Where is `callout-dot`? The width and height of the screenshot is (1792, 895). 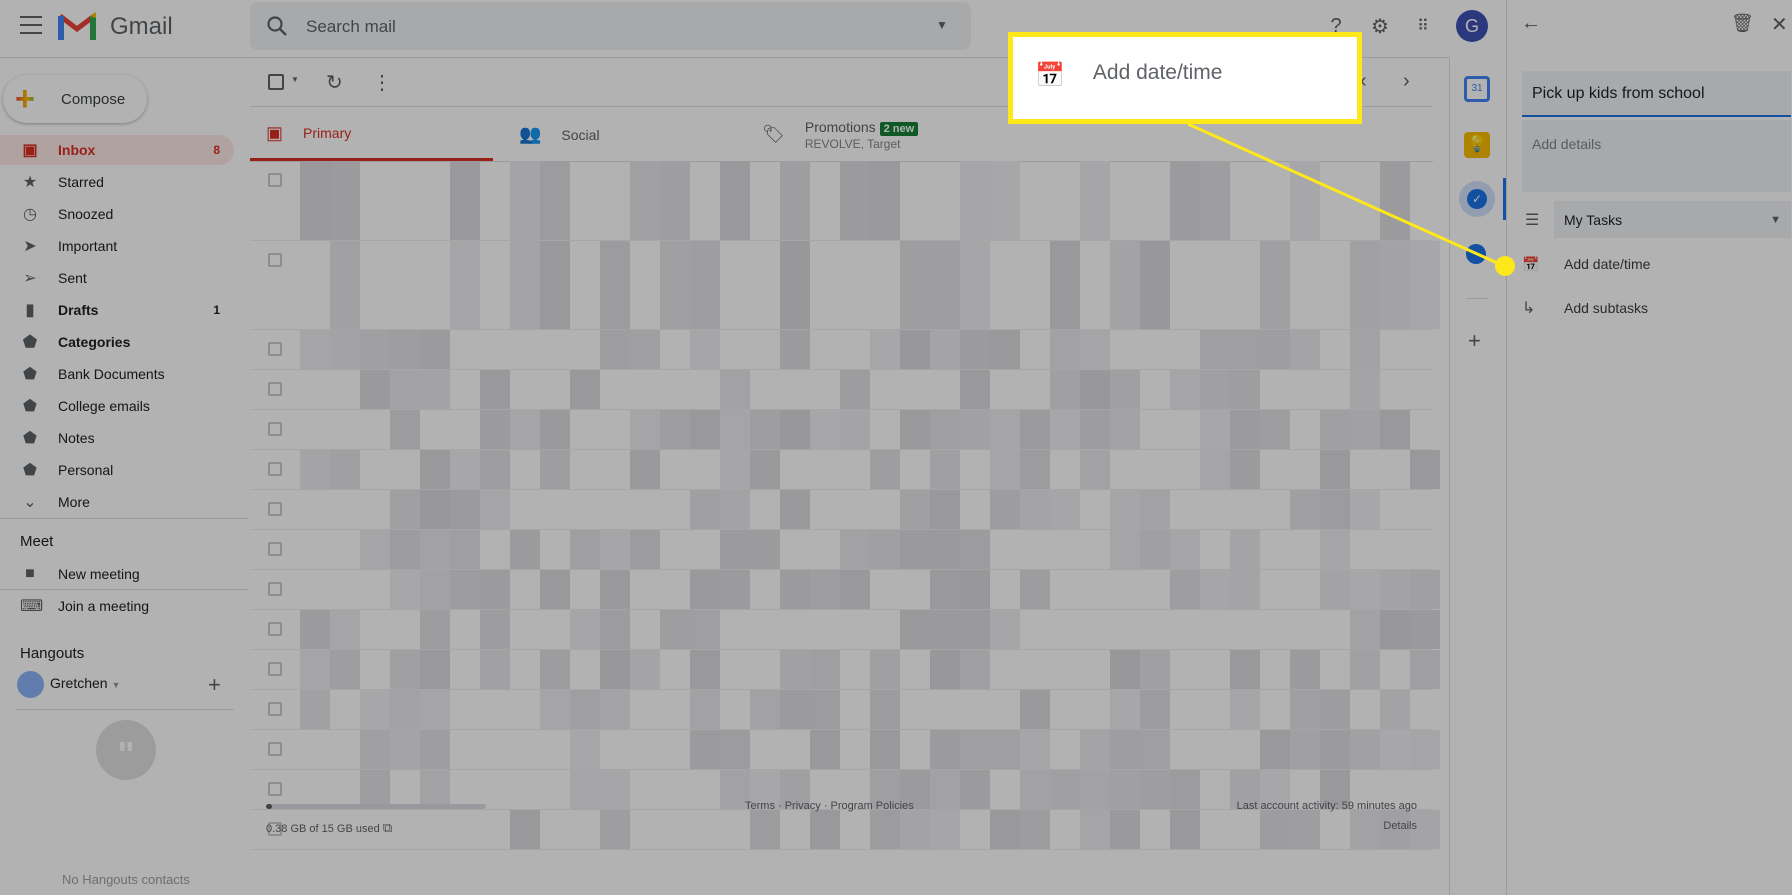 callout-dot is located at coordinates (1505, 266).